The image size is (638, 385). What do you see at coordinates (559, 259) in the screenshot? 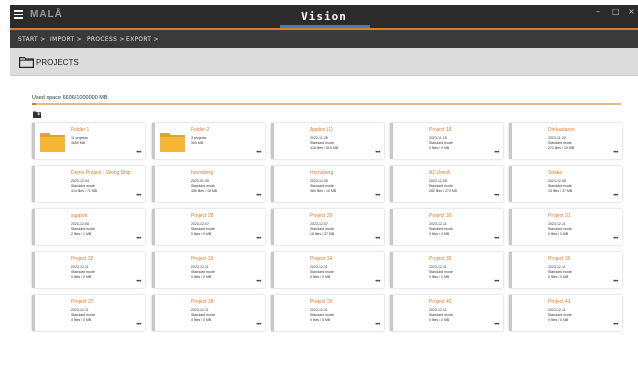
I see `card-name: Project 36` at bounding box center [559, 259].